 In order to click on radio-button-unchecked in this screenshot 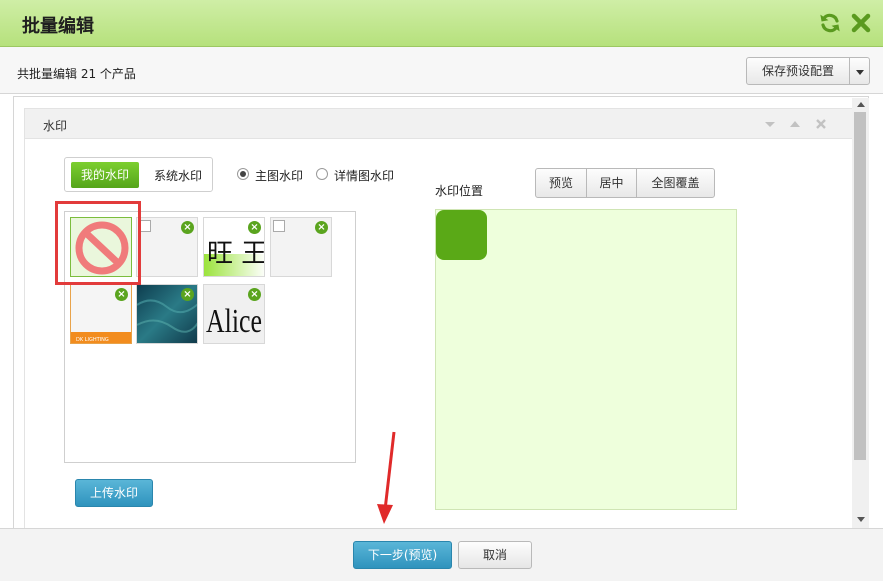, I will do `click(322, 174)`.